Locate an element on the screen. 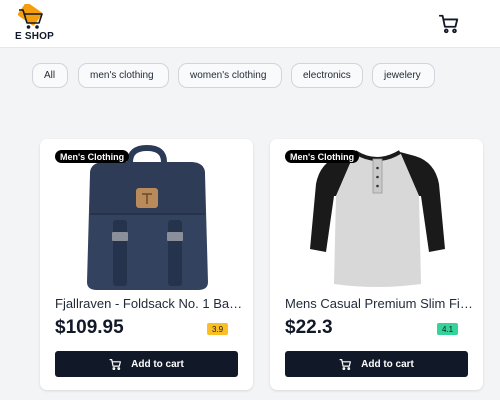 This screenshot has width=500, height=400. filter-chip-womens-clothing: women's clothing is located at coordinates (230, 75).